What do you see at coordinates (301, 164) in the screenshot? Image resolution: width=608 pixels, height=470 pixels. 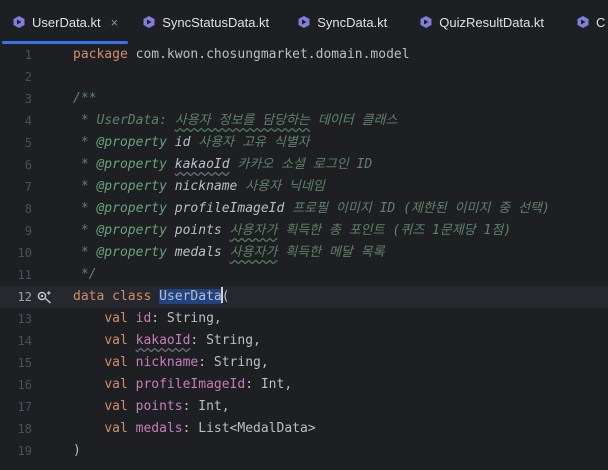 I see `doc-text: 카카오 소셜 로그인 ID` at bounding box center [301, 164].